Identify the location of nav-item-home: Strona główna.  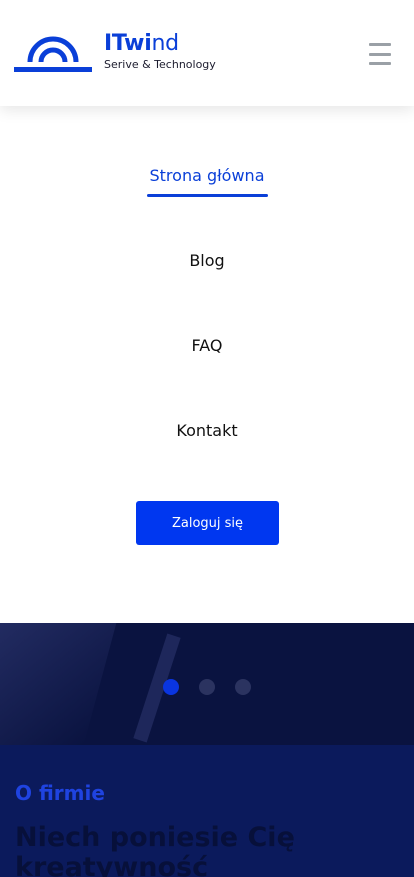
(207, 175).